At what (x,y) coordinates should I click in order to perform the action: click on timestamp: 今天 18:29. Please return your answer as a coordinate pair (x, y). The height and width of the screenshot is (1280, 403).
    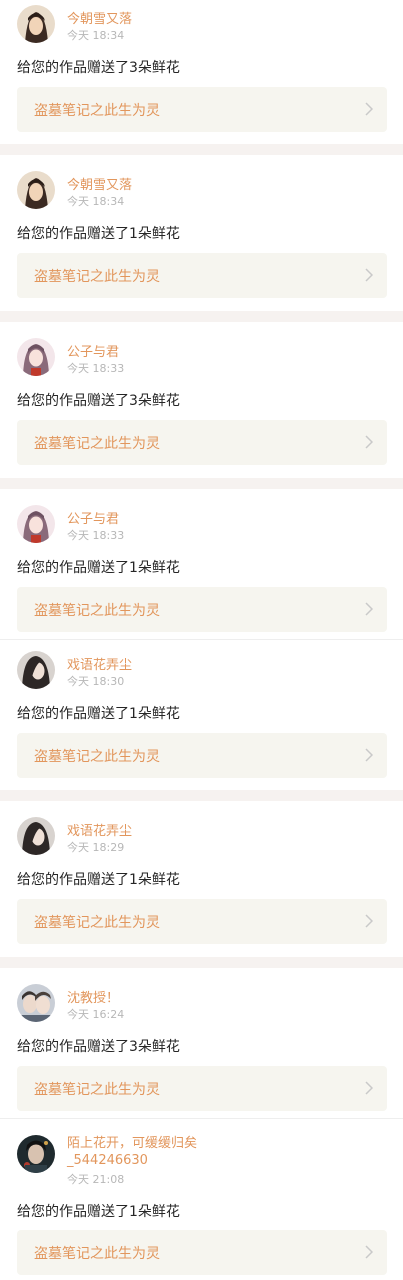
    Looking at the image, I should click on (96, 847).